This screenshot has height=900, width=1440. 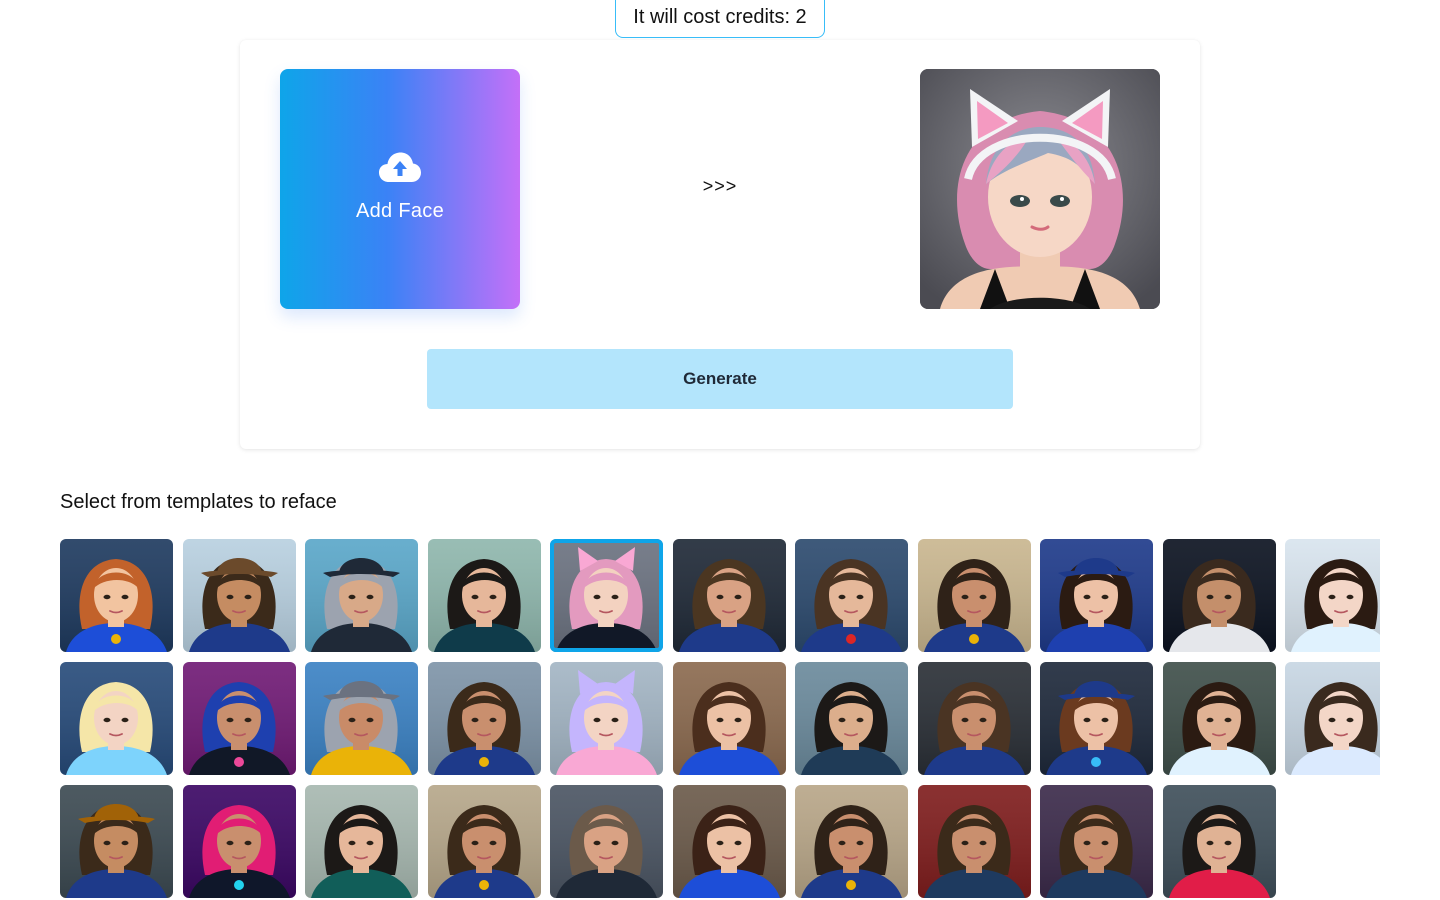 What do you see at coordinates (400, 189) in the screenshot?
I see `add-face-button: Add Face` at bounding box center [400, 189].